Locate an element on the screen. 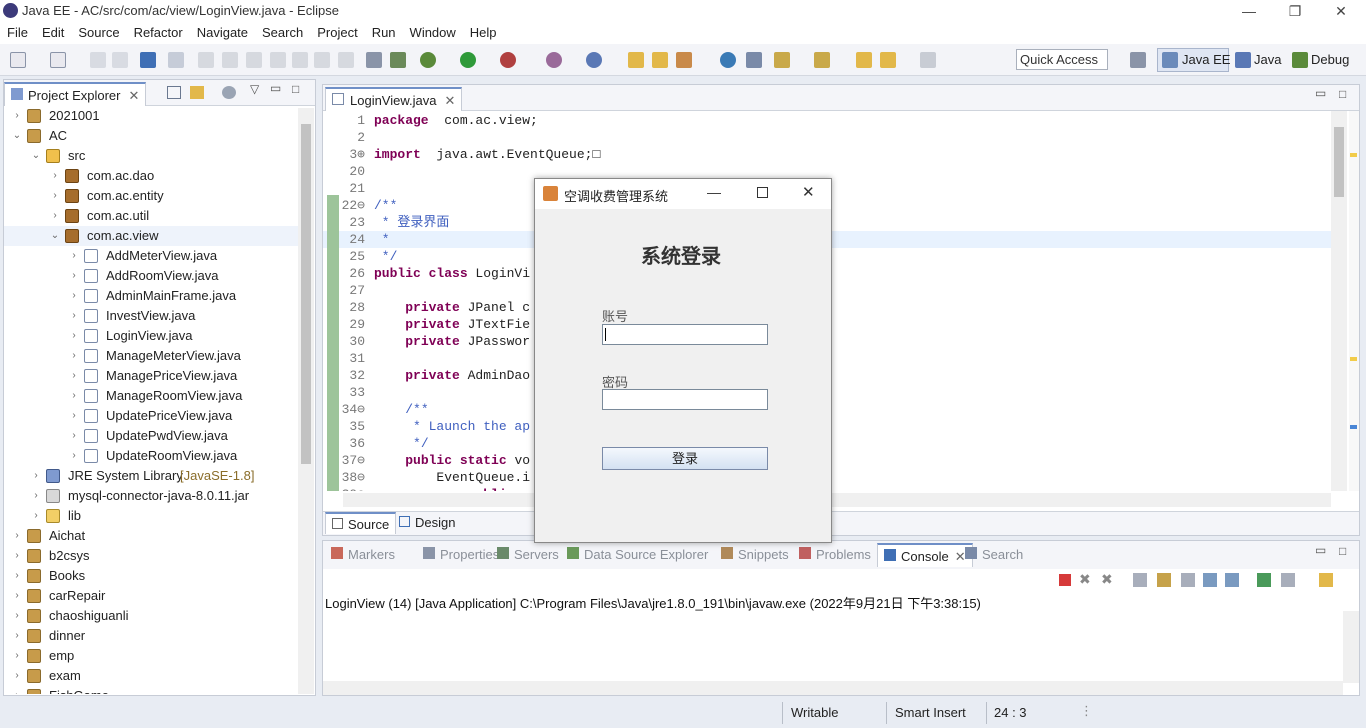  disconnect-icon is located at coordinates (278, 60).